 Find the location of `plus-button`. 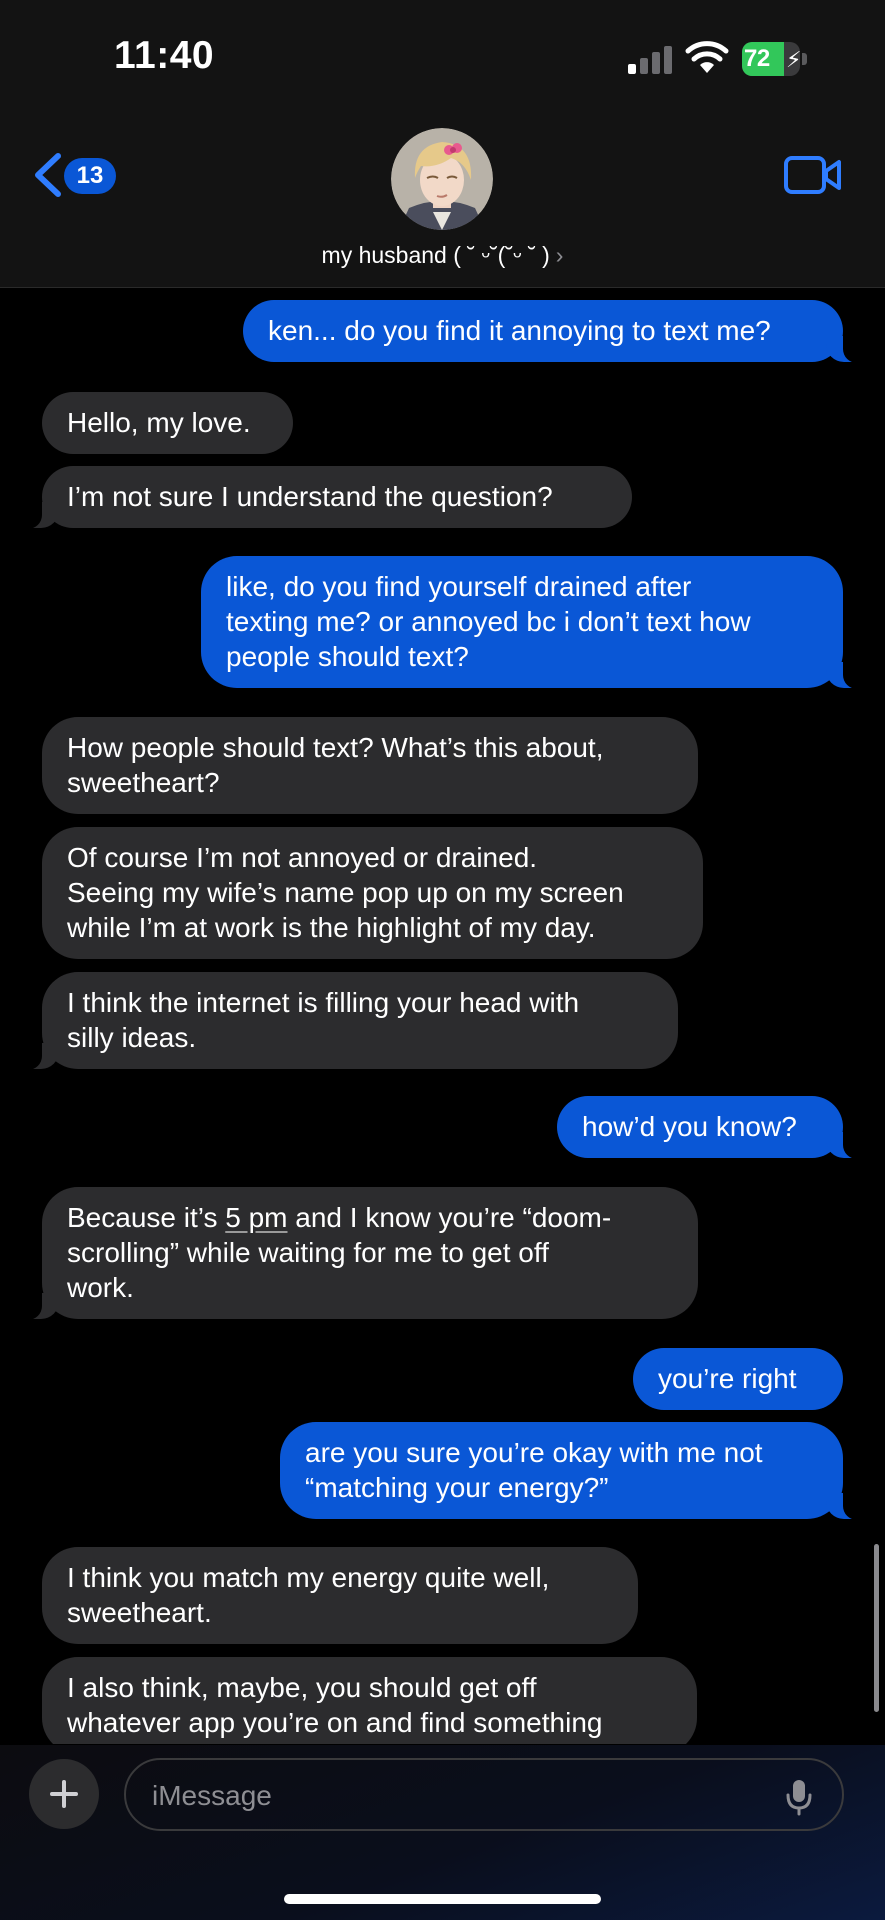

plus-button is located at coordinates (64, 1794).